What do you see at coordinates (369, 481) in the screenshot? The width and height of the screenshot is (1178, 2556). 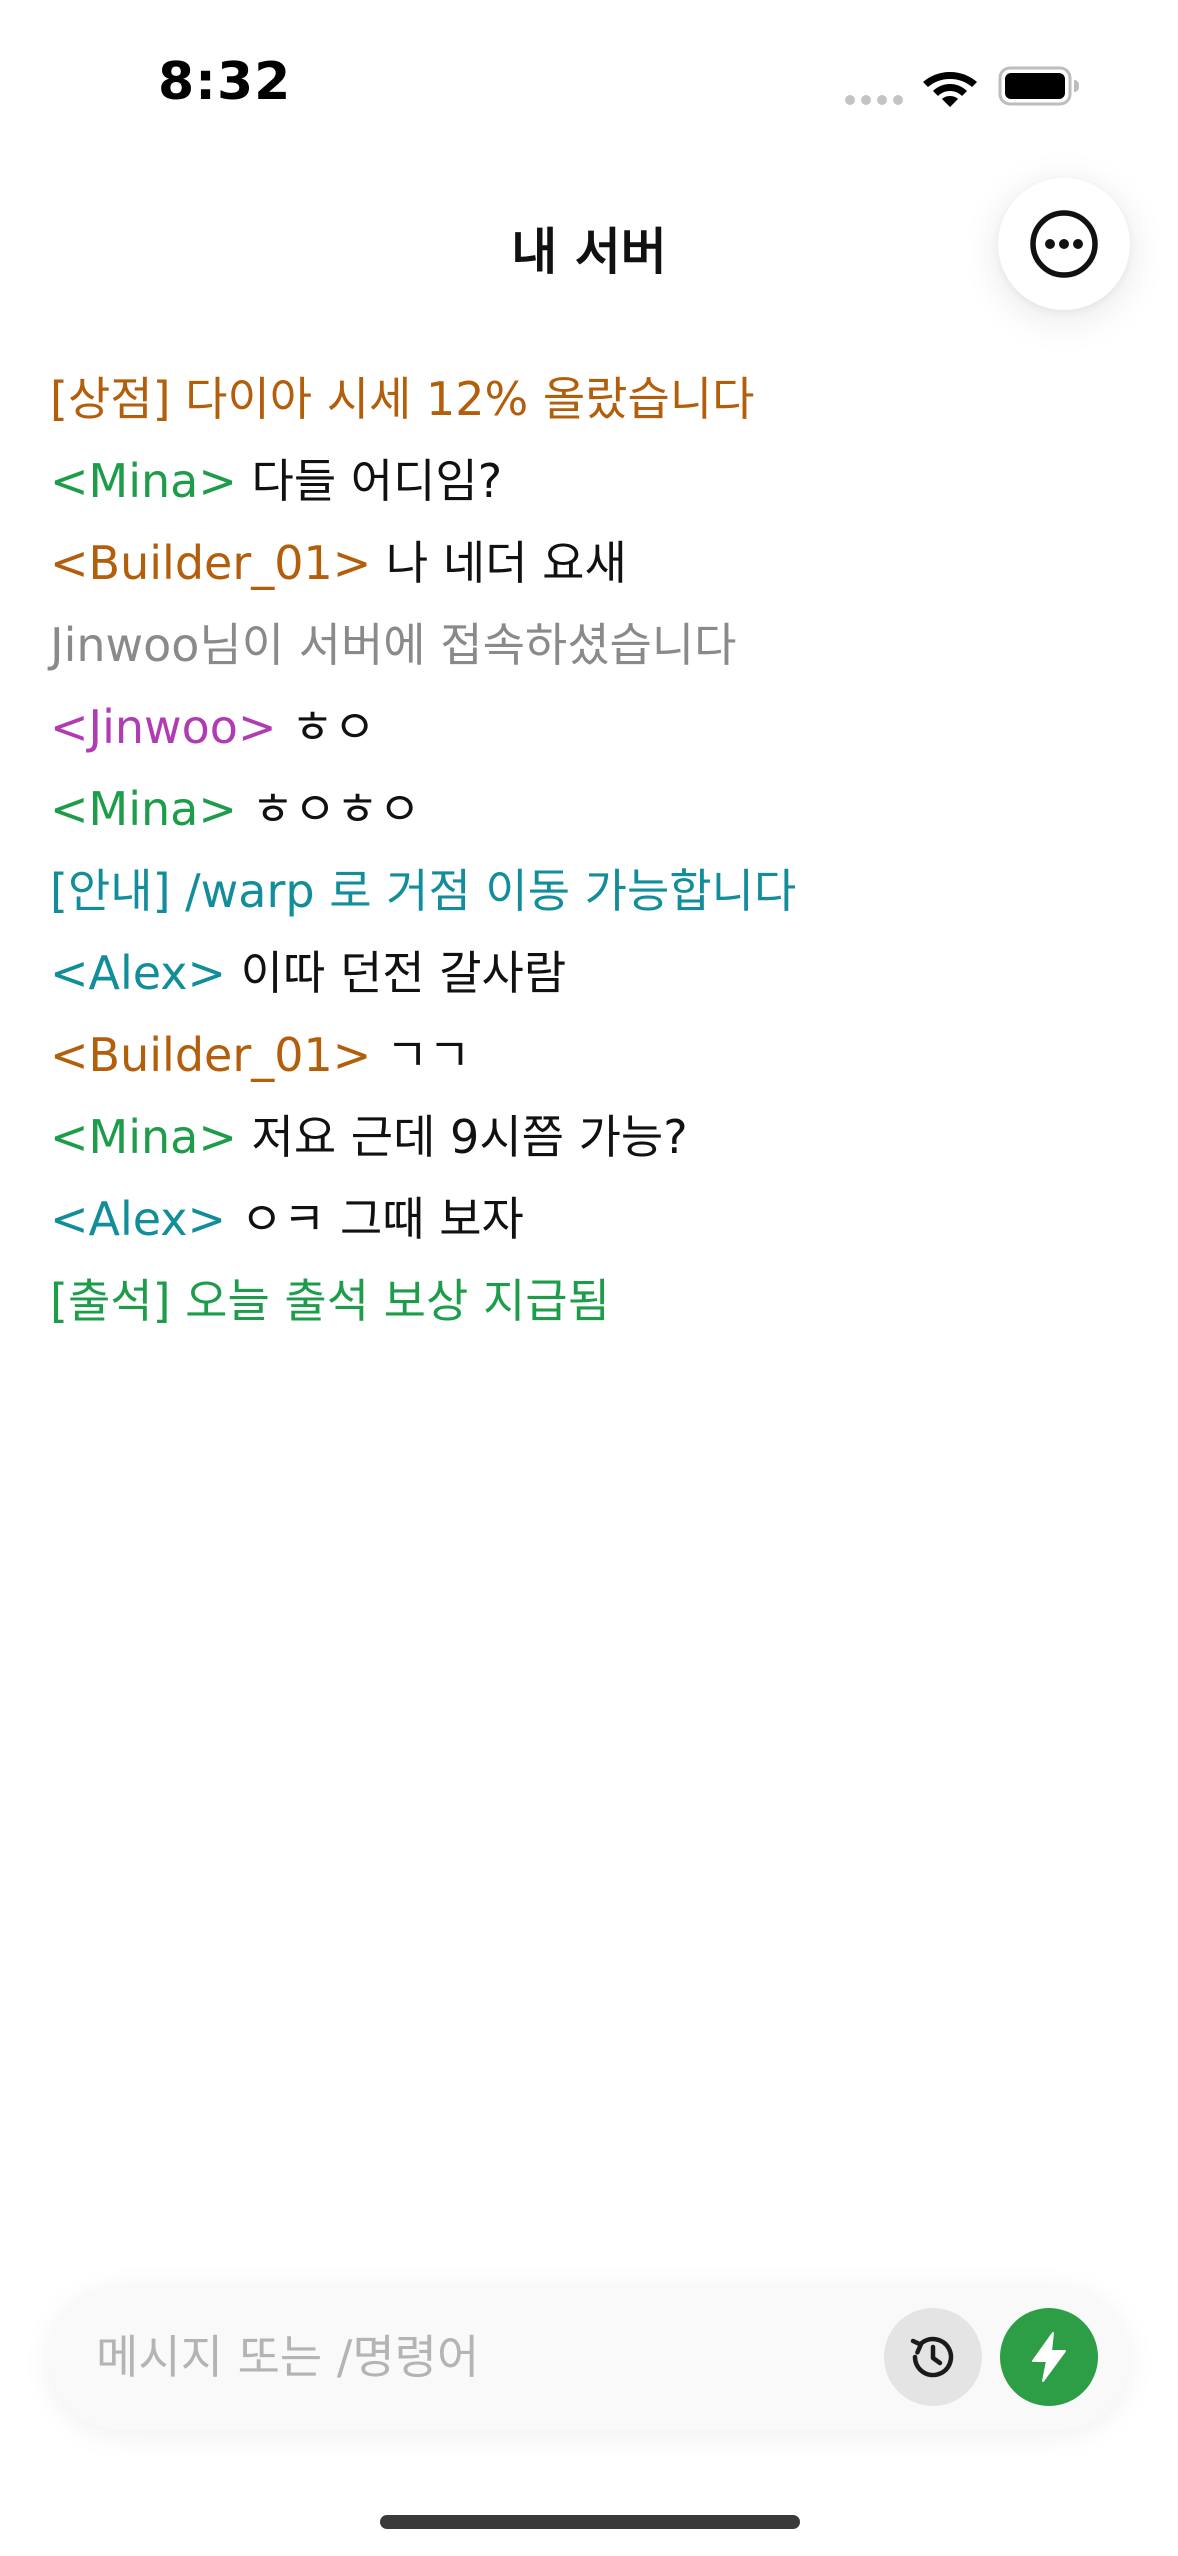 I see `player-message-text: 다들 어디임?` at bounding box center [369, 481].